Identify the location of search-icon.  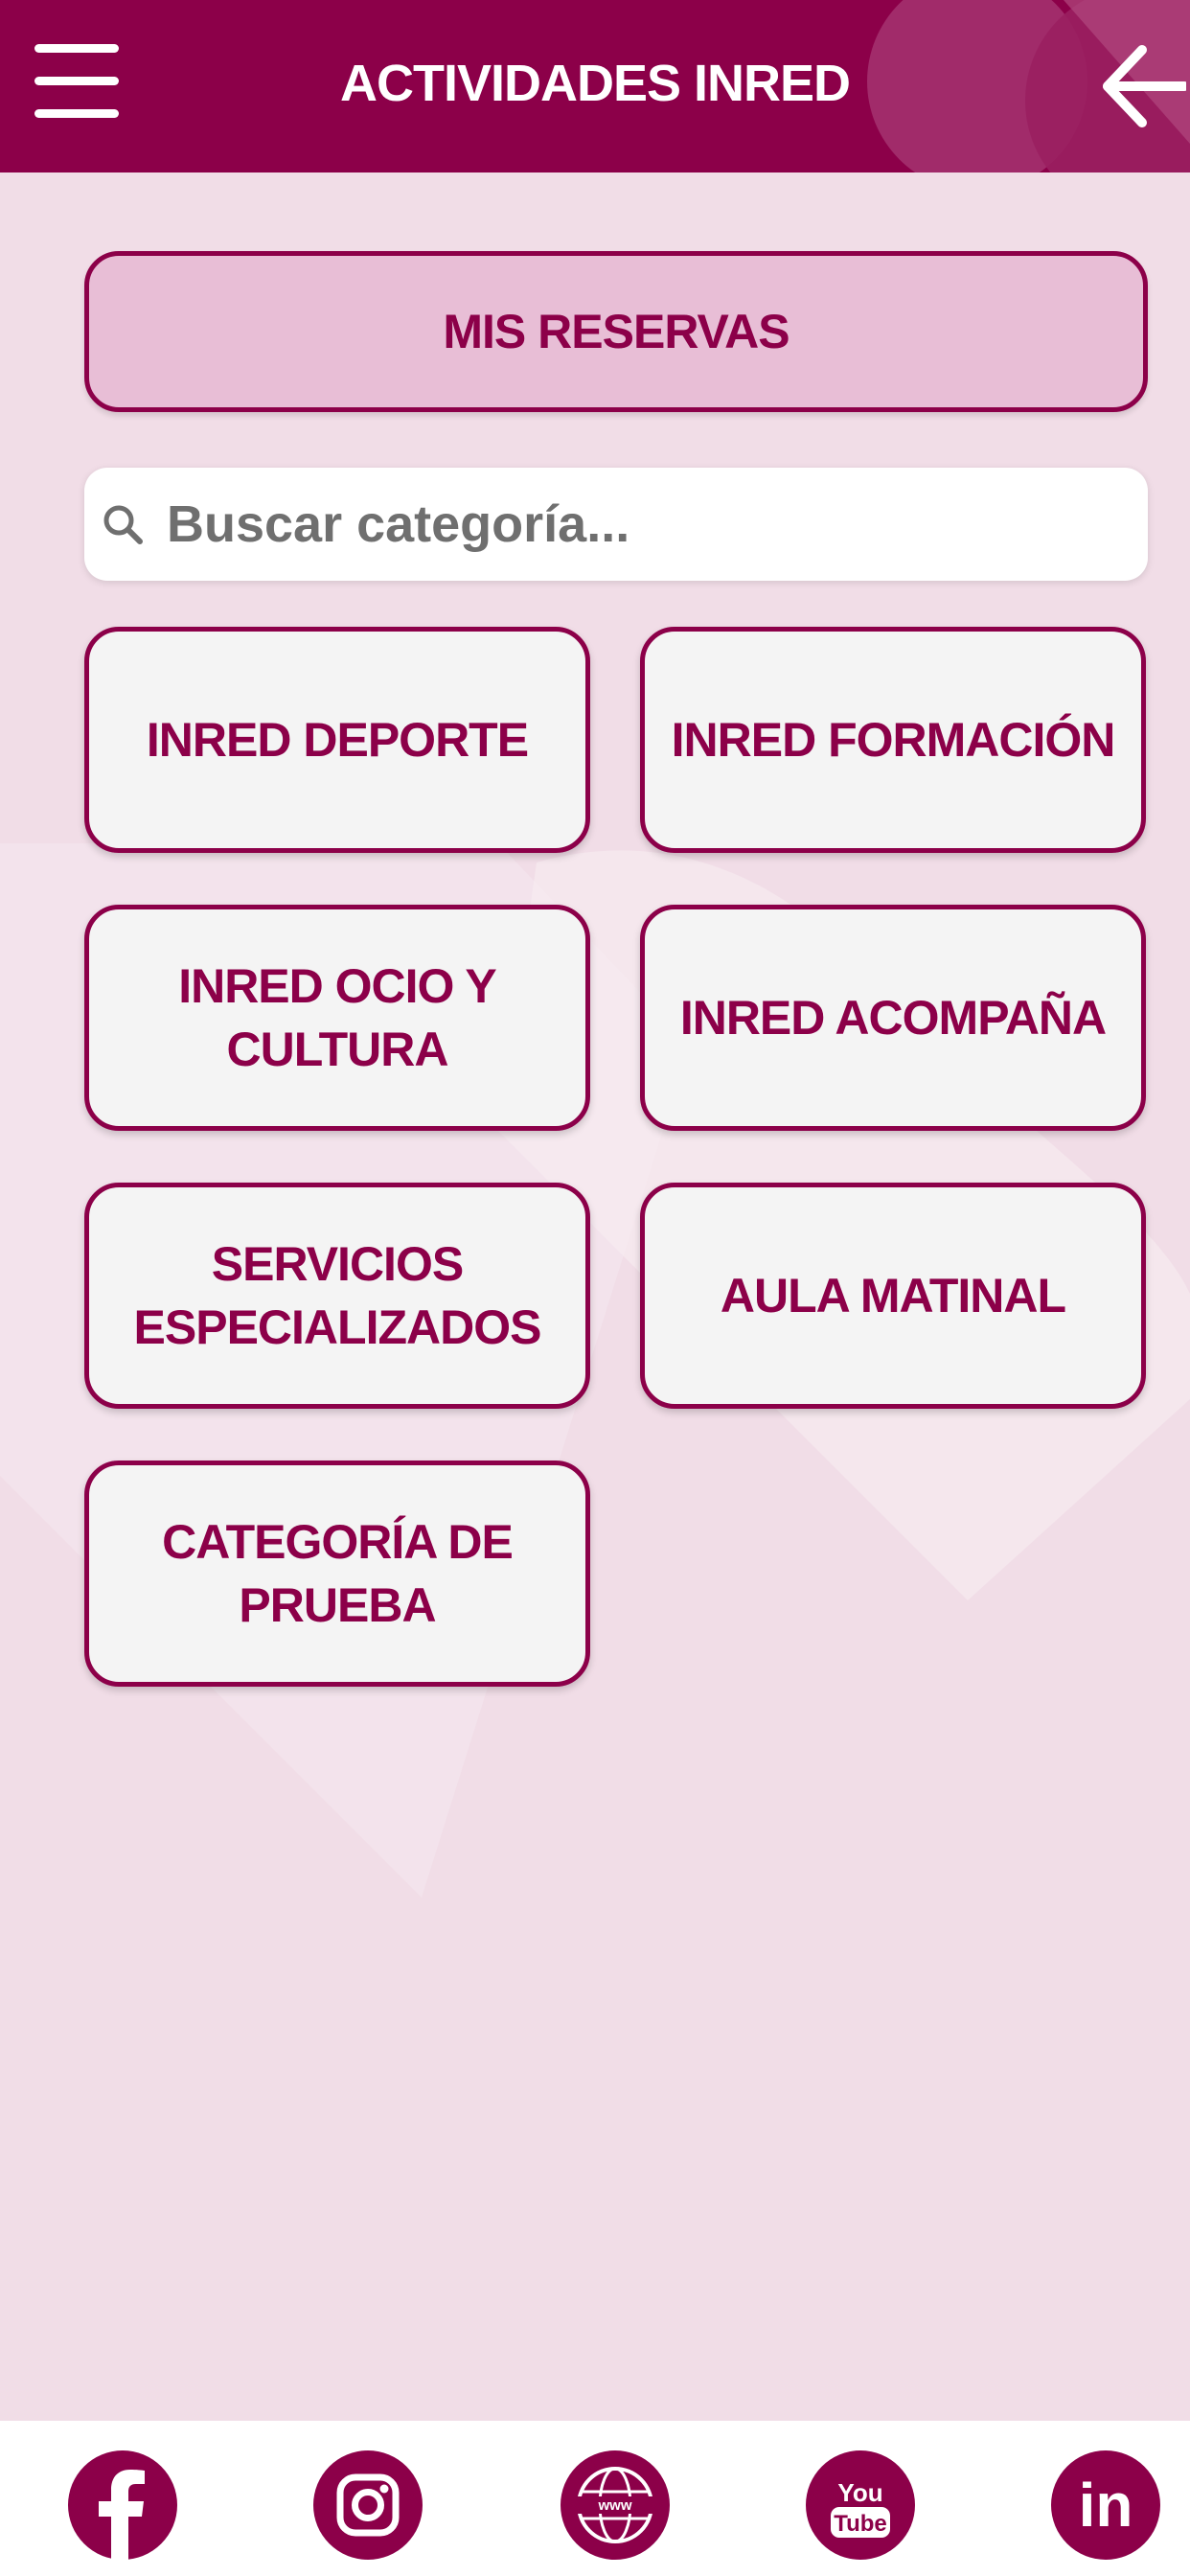
(123, 525).